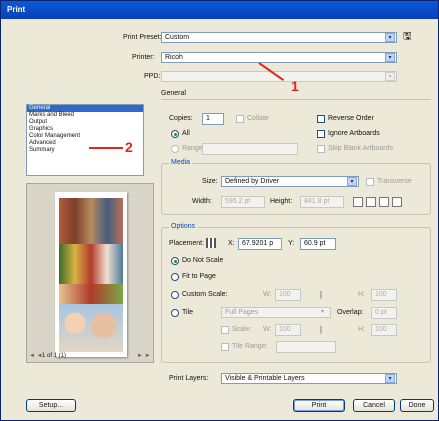 The width and height of the screenshot is (439, 421). Describe the element at coordinates (175, 277) in the screenshot. I see `fit-to-page-radio` at that location.